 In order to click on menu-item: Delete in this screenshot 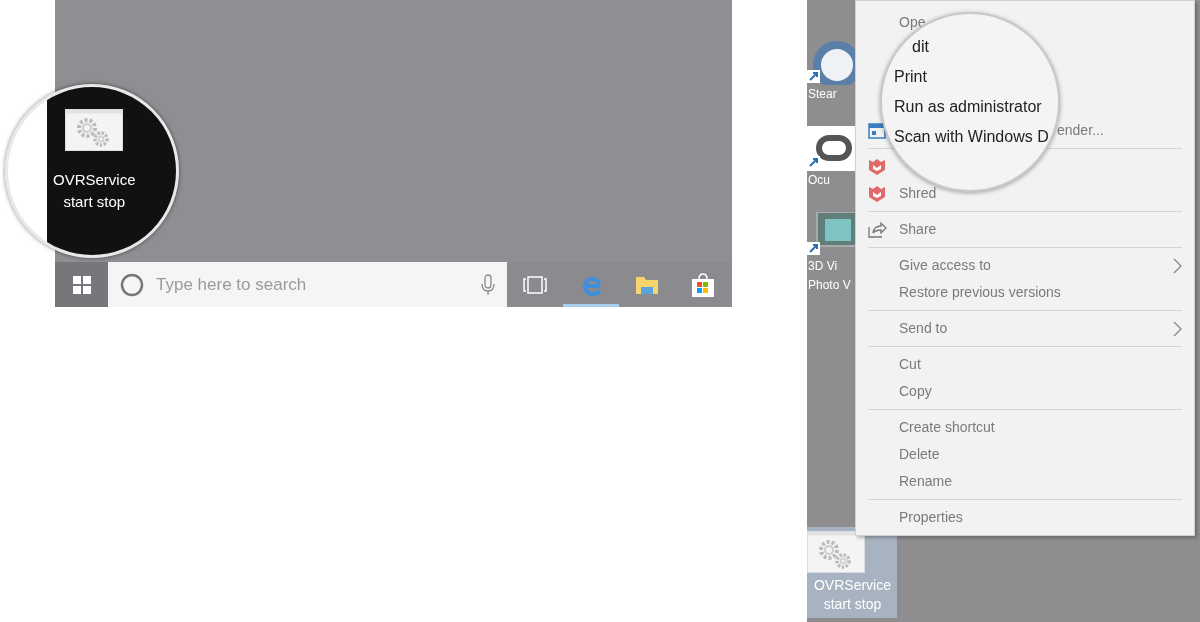, I will do `click(919, 454)`.